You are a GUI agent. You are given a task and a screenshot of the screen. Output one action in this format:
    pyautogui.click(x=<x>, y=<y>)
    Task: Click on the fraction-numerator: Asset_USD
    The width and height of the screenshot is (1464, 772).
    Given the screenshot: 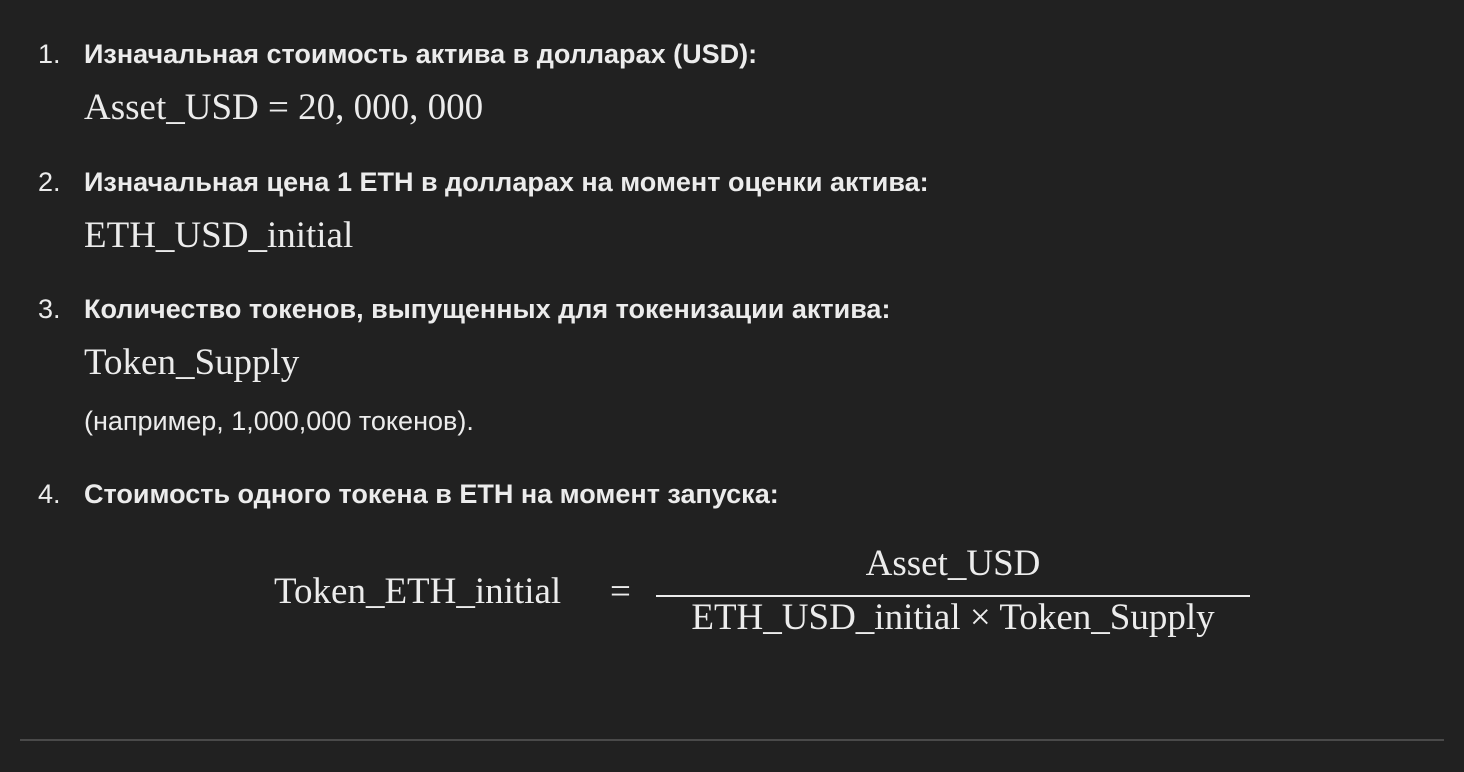 What is the action you would take?
    pyautogui.click(x=953, y=564)
    